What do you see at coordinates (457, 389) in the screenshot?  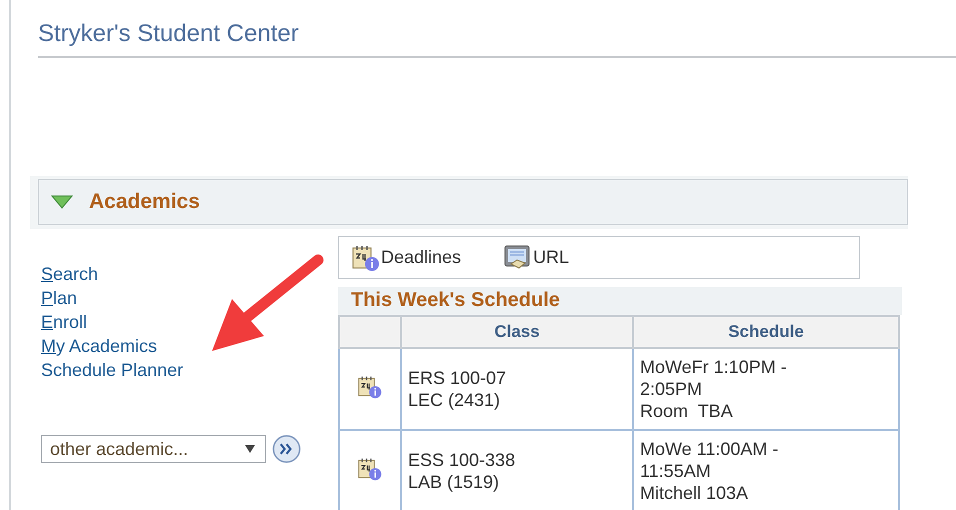 I see `class-cell: ERS 100-07 LEC (2431)` at bounding box center [457, 389].